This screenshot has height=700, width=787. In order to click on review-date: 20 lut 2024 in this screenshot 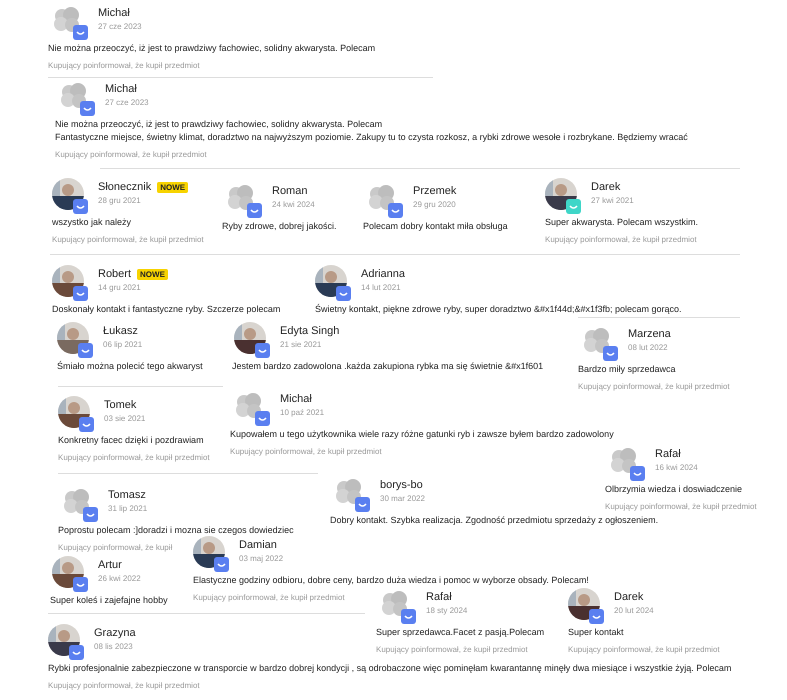, I will do `click(634, 610)`.